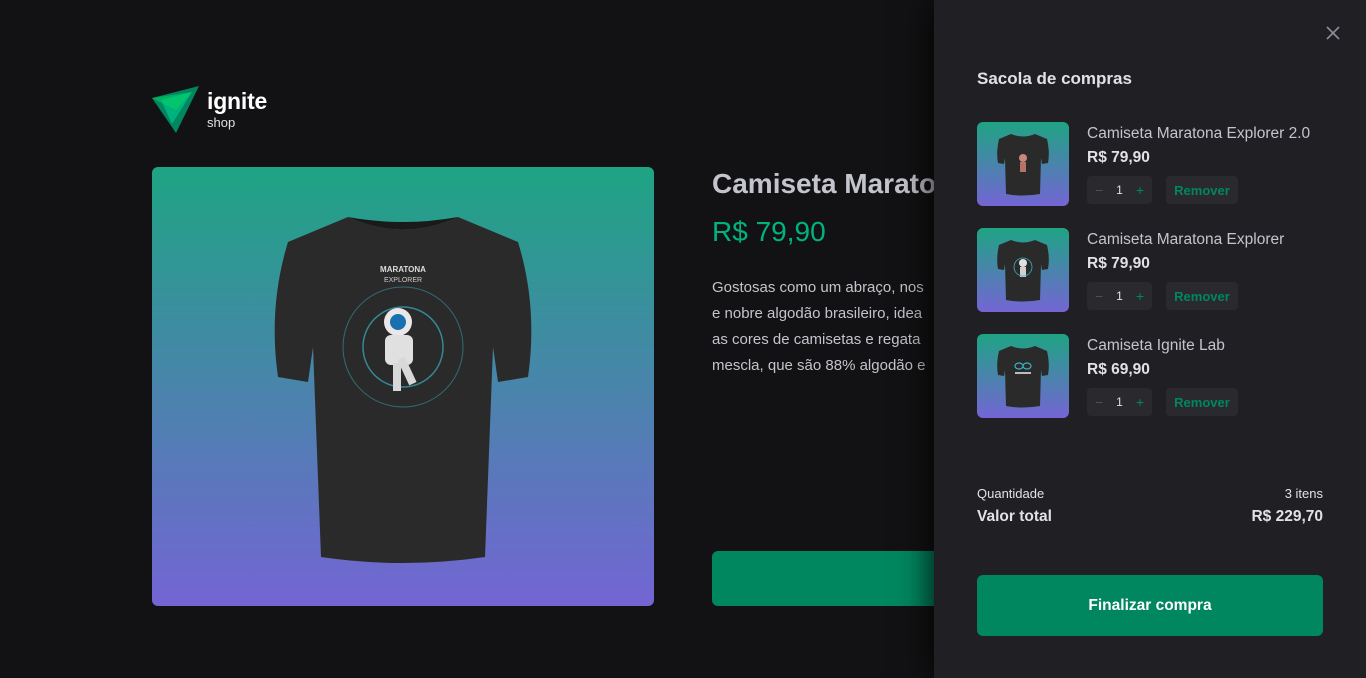 This screenshot has width=1366, height=678. What do you see at coordinates (1303, 493) in the screenshot?
I see `quantity-total: 3 itens` at bounding box center [1303, 493].